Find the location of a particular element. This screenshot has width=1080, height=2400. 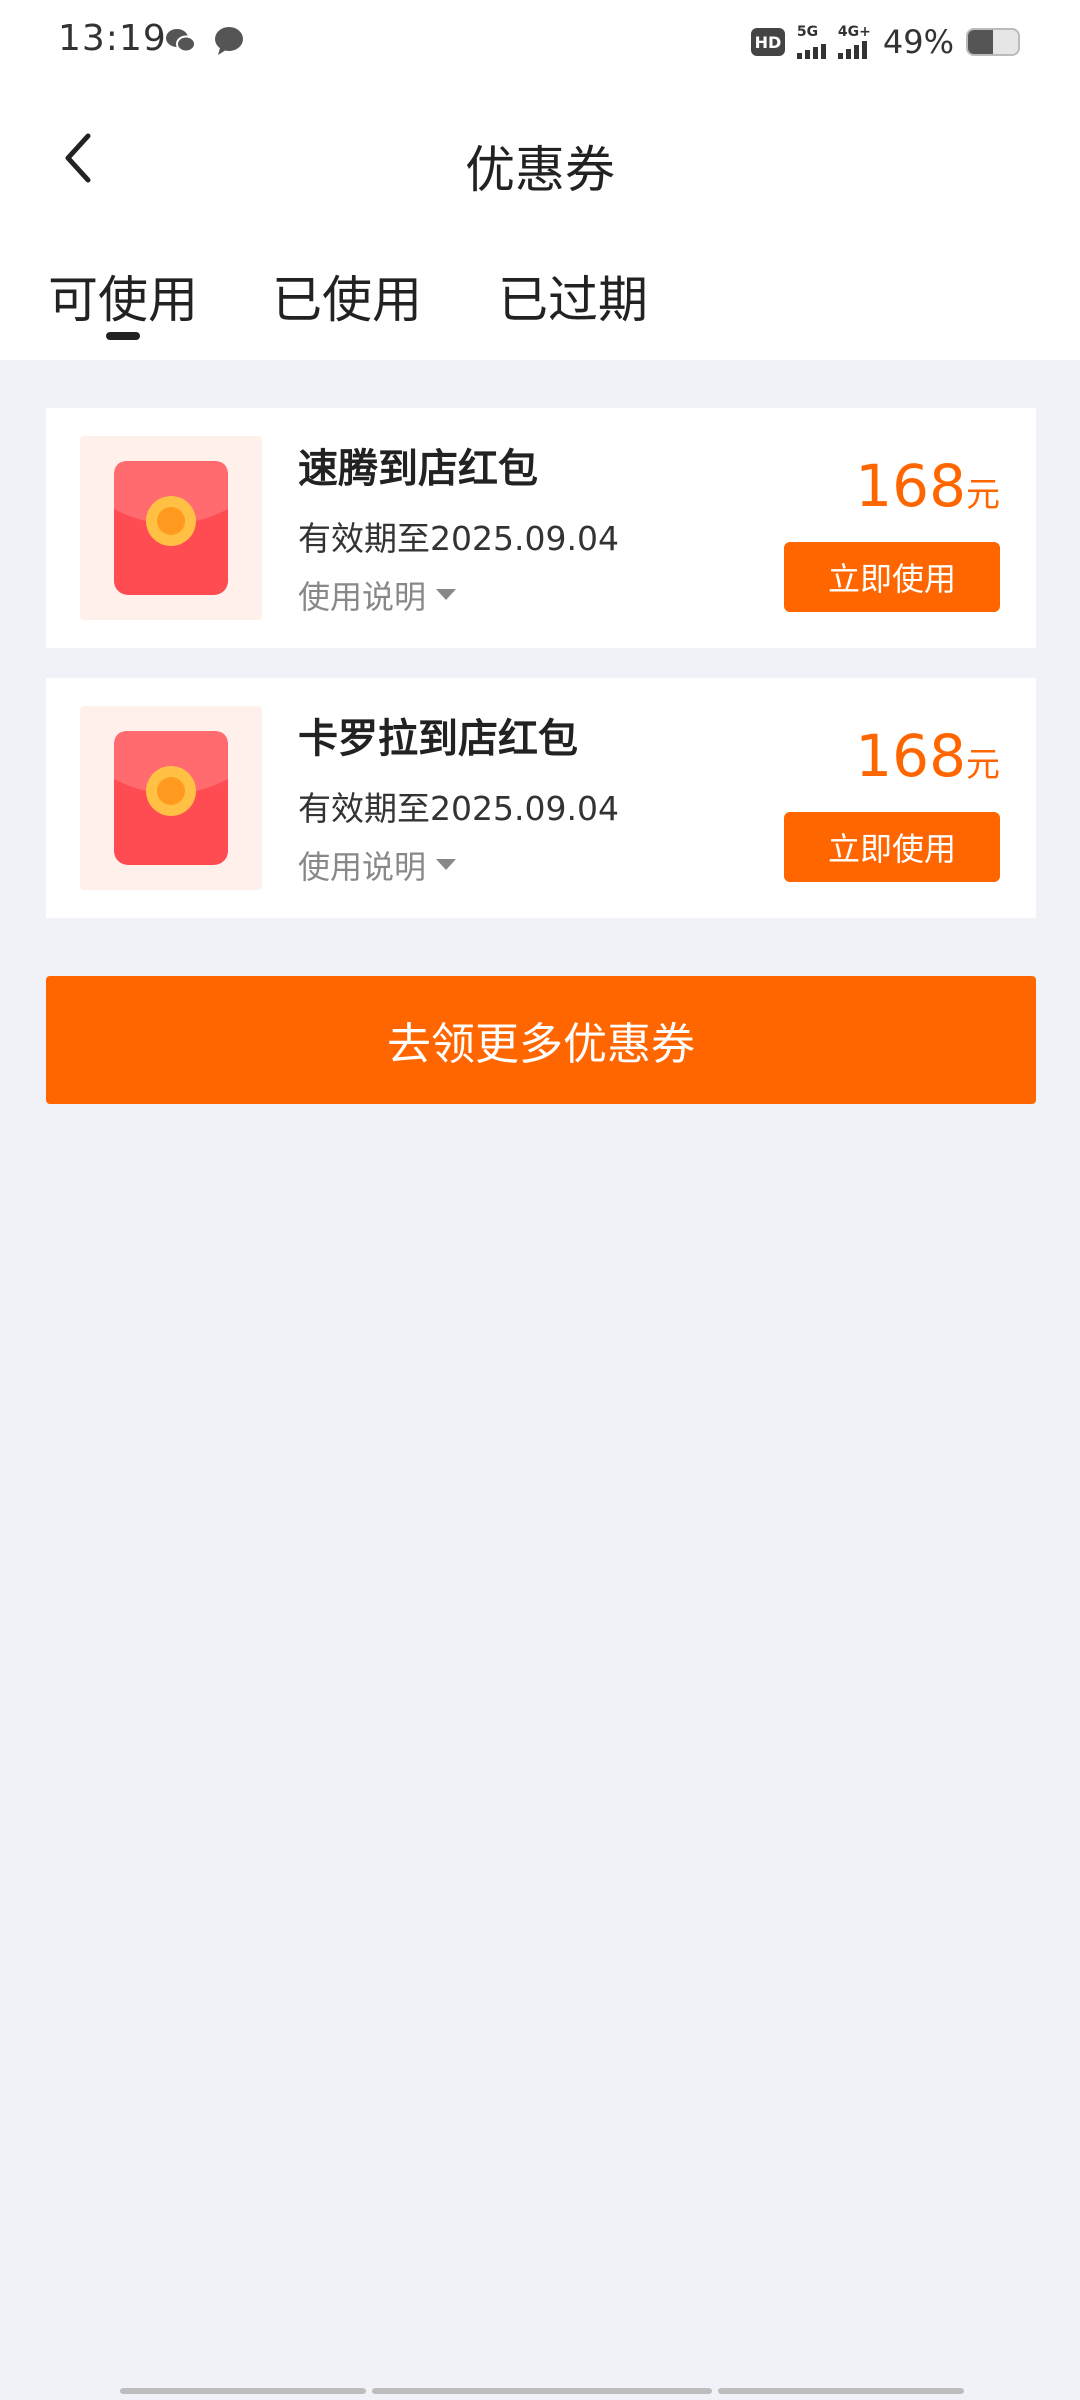

gesture-nav-handle is located at coordinates (542, 2391).